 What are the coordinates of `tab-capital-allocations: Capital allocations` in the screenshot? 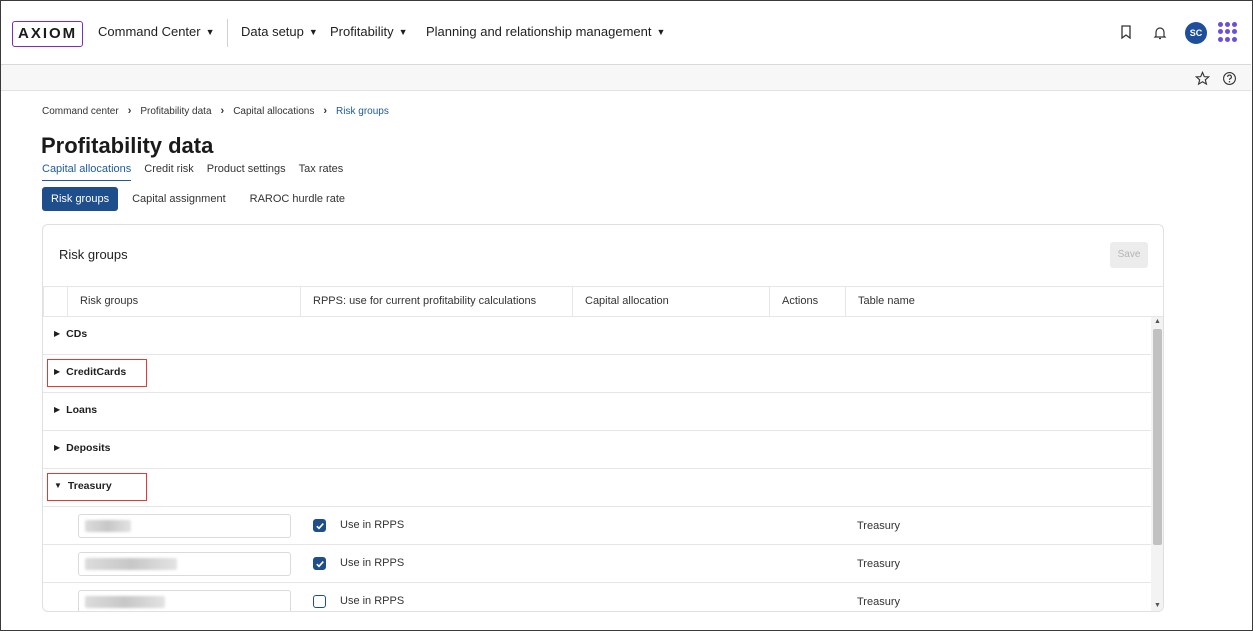 It's located at (87, 172).